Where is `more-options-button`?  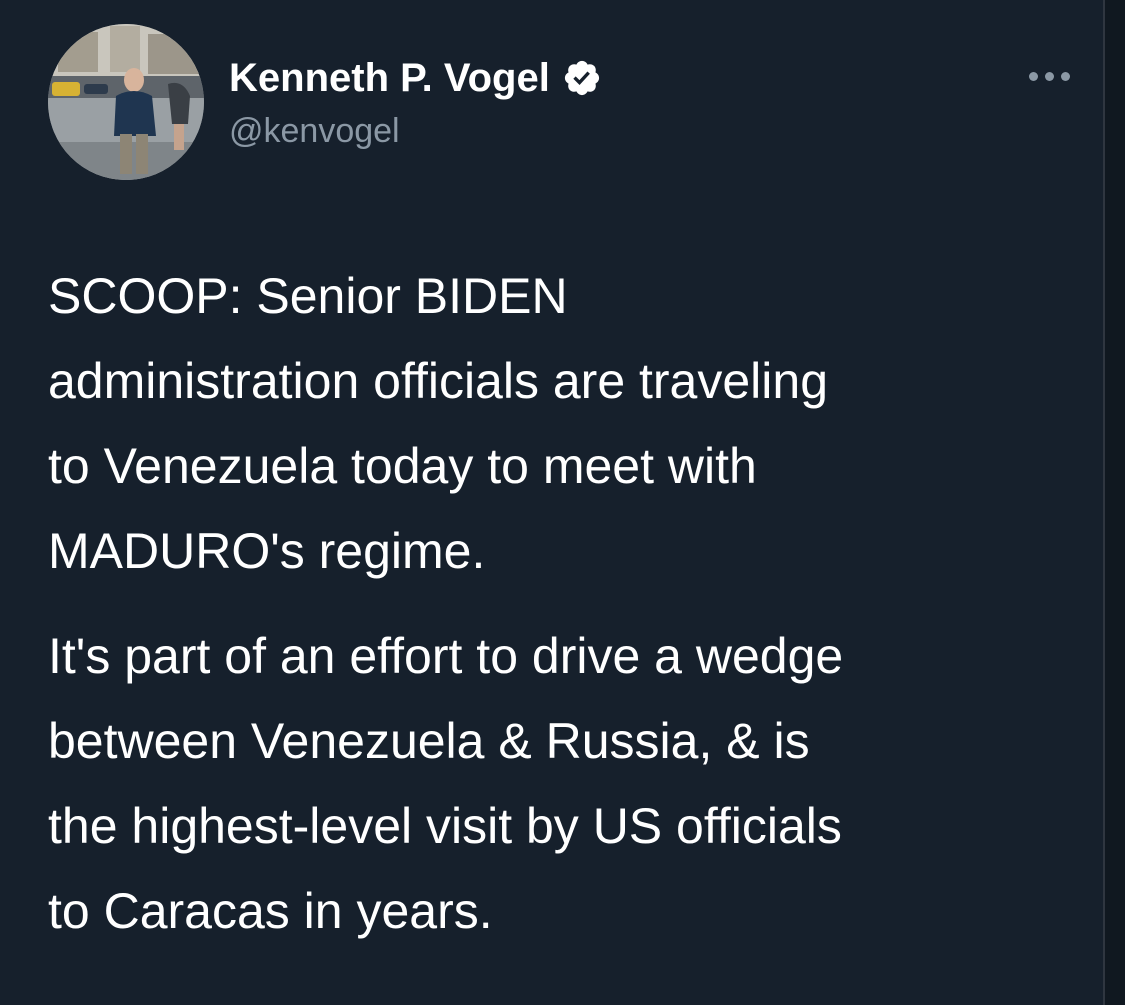 more-options-button is located at coordinates (1049, 76).